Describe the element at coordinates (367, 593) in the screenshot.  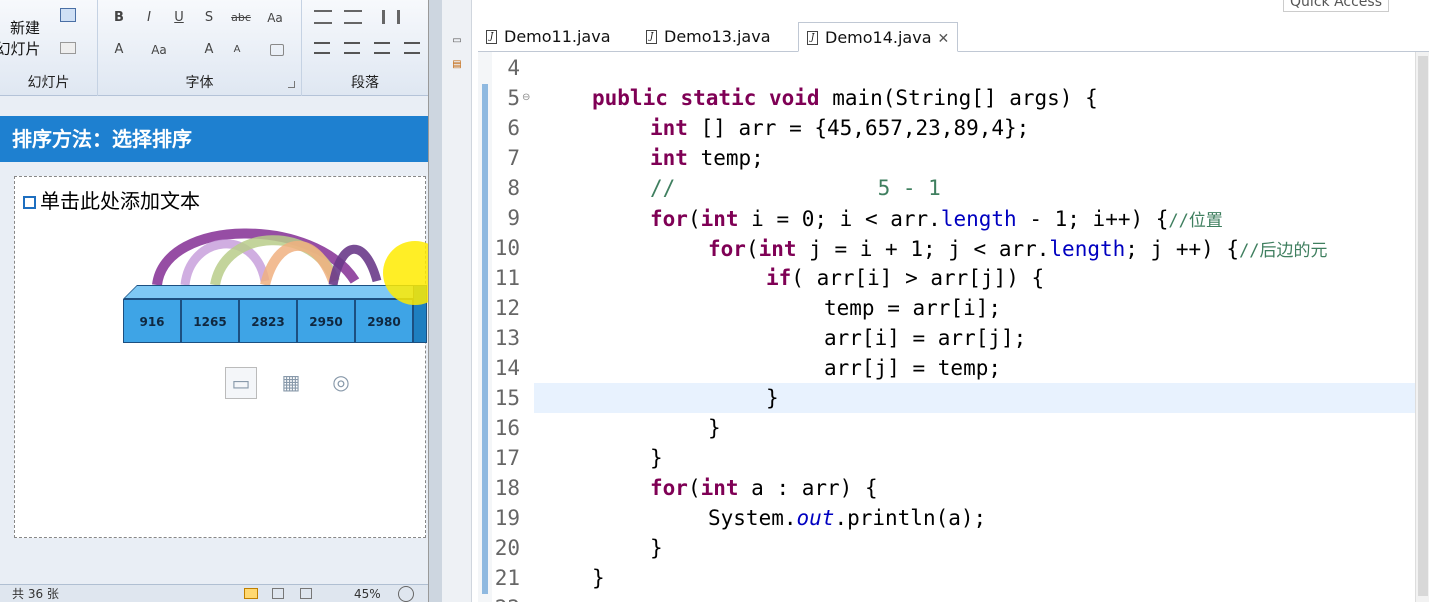
I see `zoom-level: 45%` at that location.